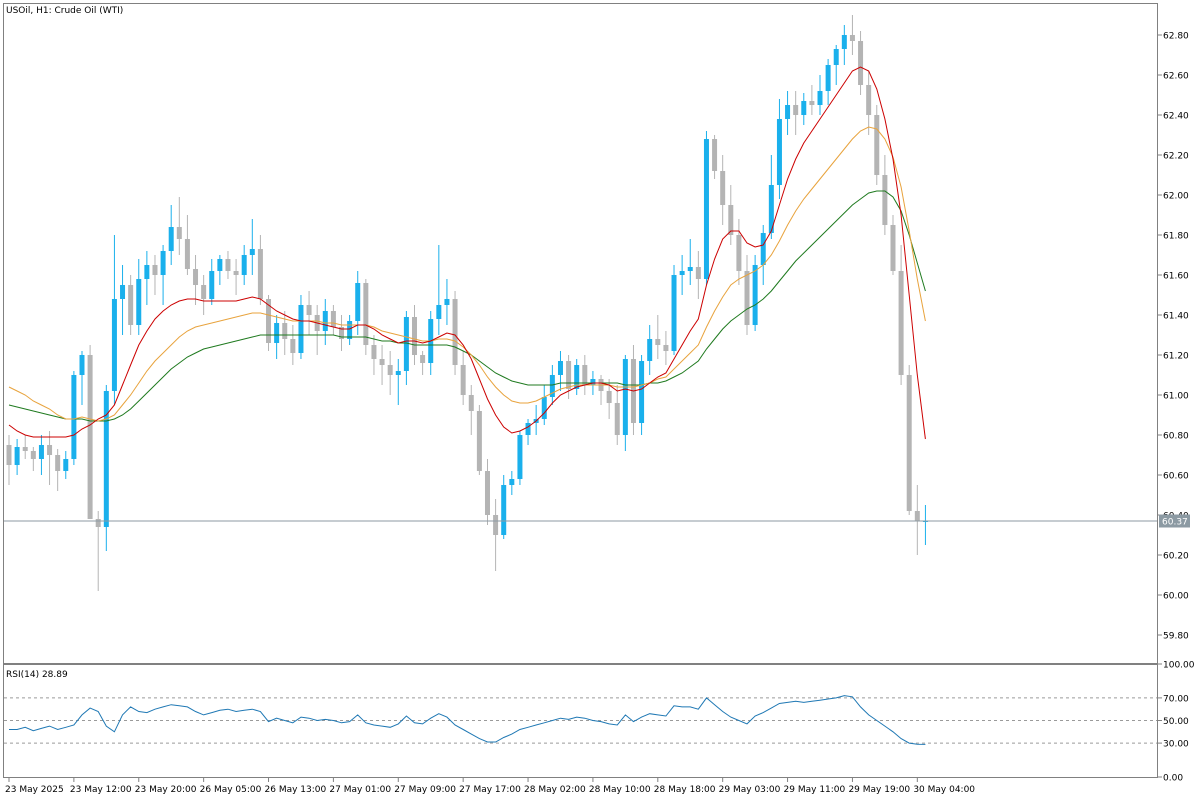 This screenshot has height=804, width=1200. I want to click on price-tick-label: 62.00, so click(1176, 197).